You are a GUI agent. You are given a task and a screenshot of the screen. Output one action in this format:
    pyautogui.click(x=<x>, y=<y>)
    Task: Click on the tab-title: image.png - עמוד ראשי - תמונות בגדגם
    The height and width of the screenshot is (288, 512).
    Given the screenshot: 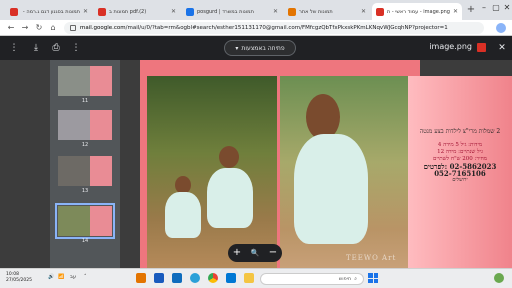 What is the action you would take?
    pyautogui.click(x=418, y=11)
    